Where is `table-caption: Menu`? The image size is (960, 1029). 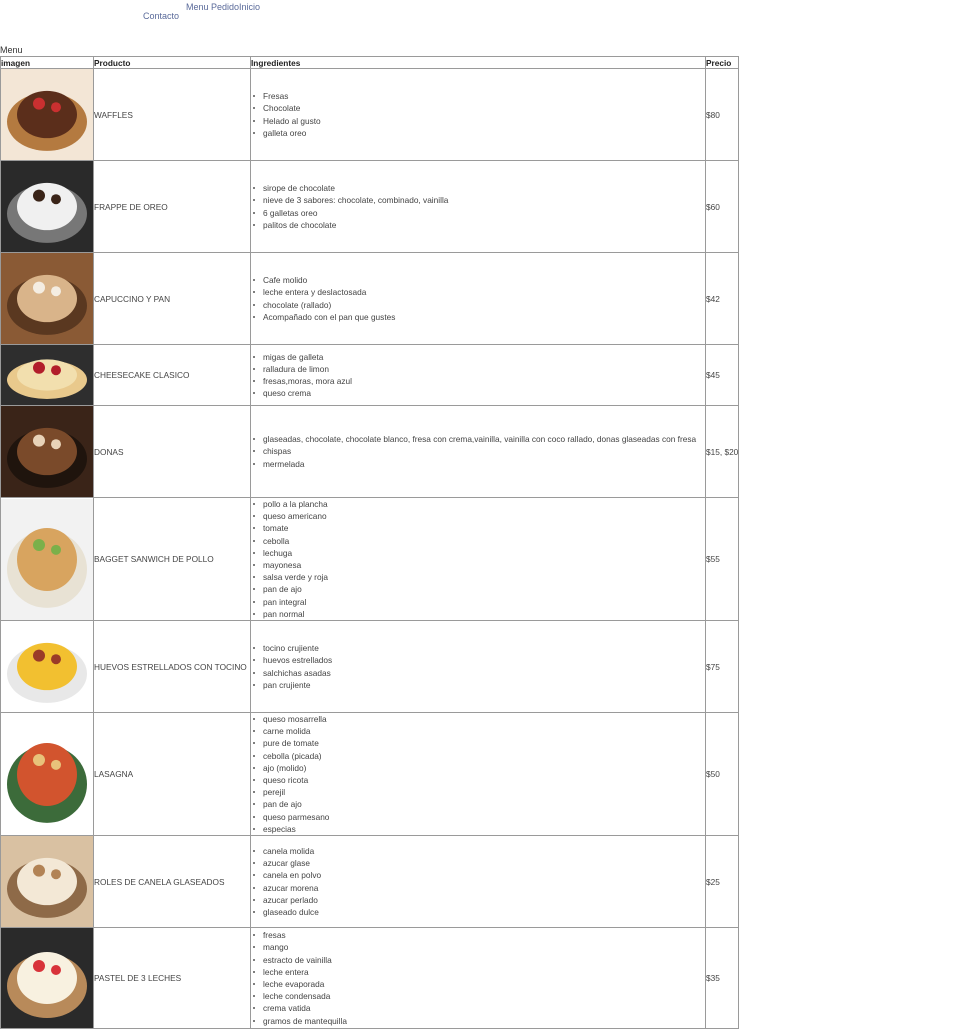
table-caption: Menu is located at coordinates (11, 50).